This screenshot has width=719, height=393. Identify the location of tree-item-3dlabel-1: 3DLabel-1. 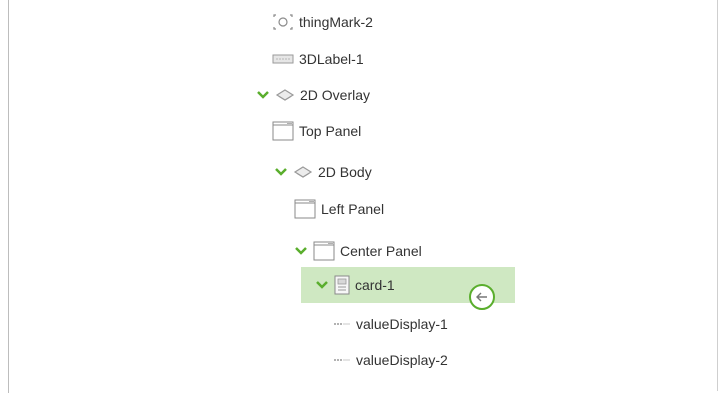
(318, 59).